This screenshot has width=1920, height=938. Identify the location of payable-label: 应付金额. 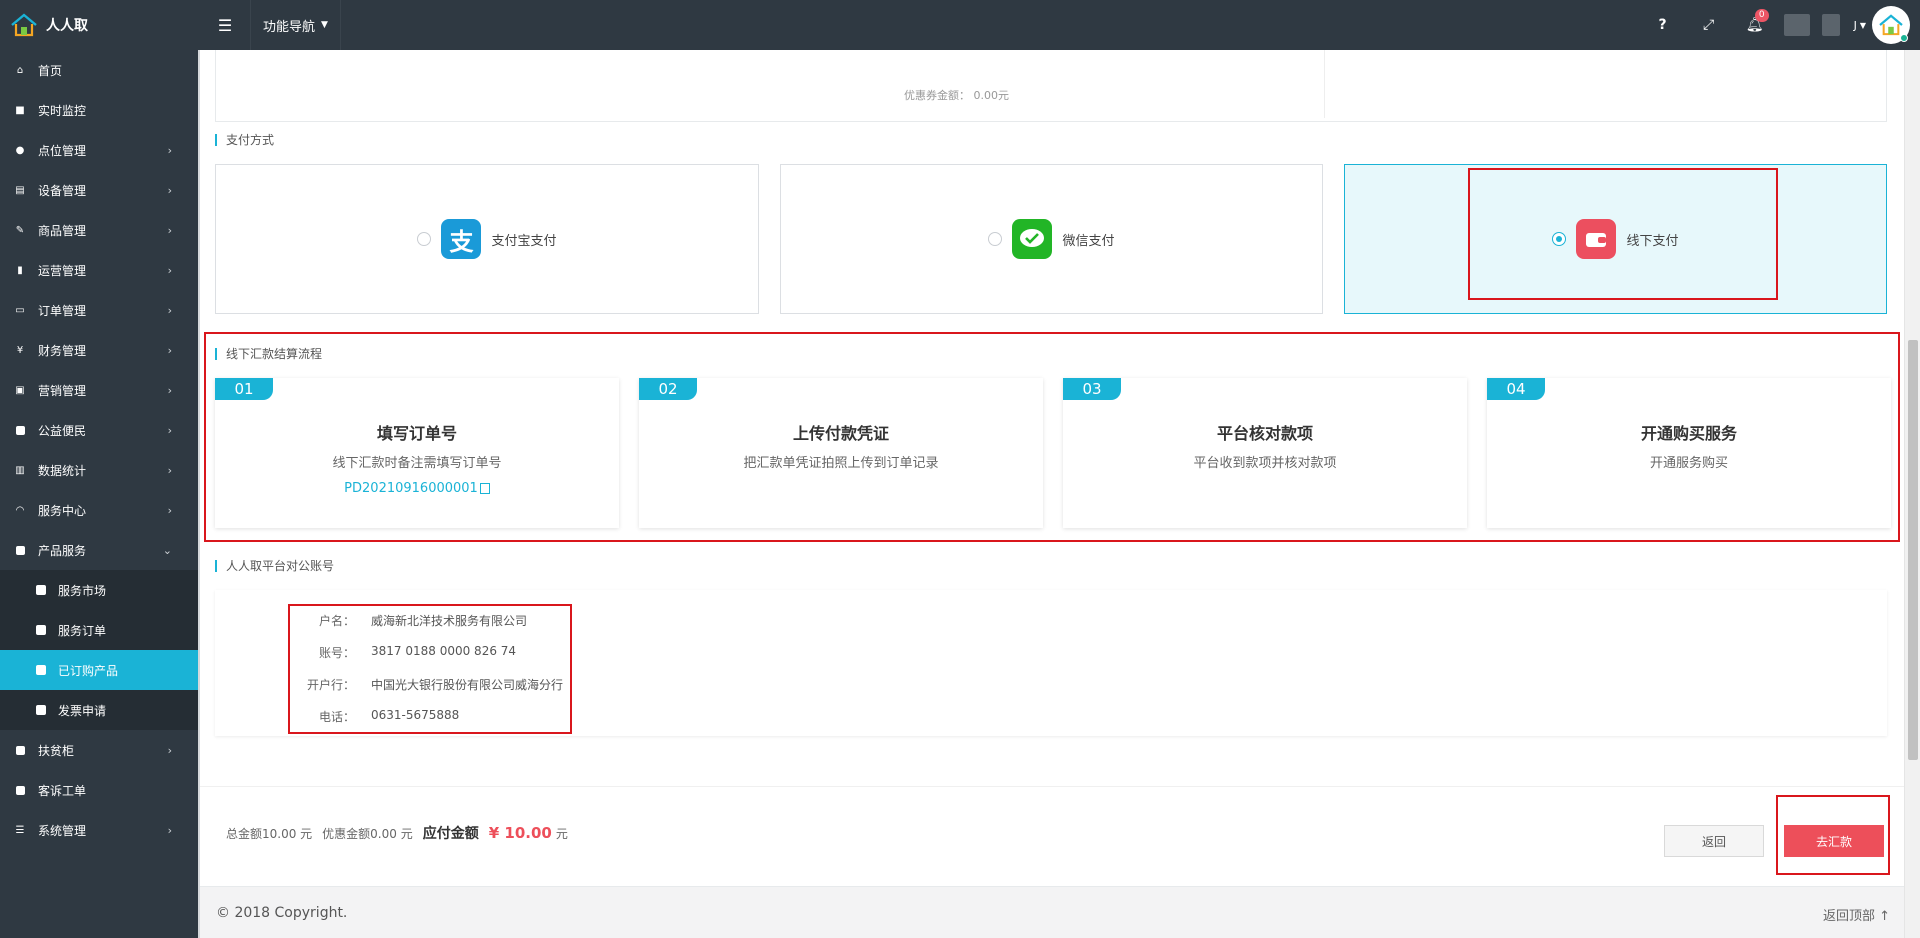
(450, 834).